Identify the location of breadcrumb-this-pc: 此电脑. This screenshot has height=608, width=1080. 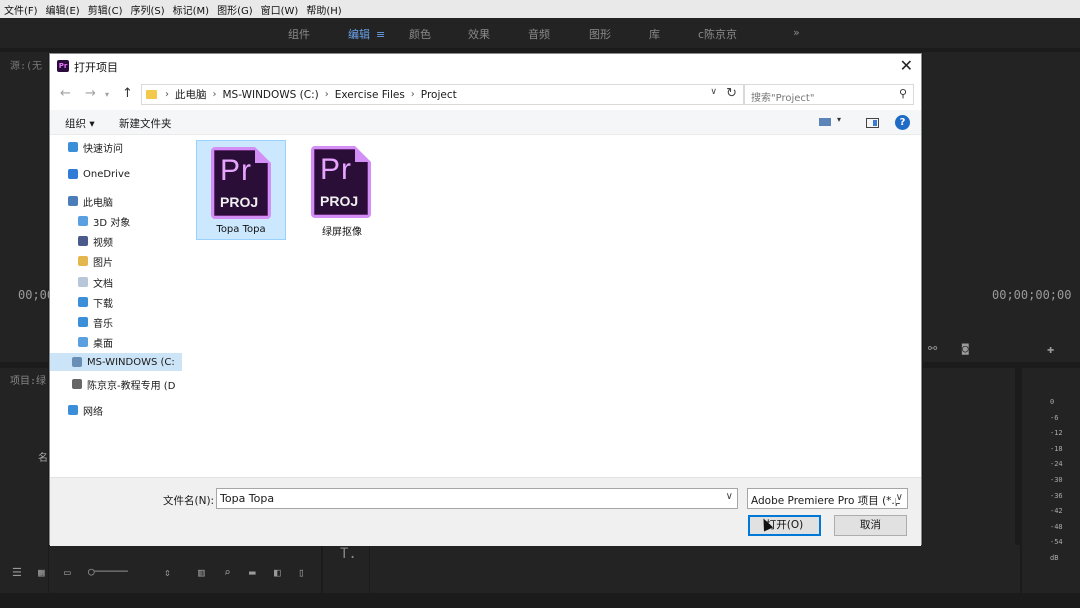
(191, 94).